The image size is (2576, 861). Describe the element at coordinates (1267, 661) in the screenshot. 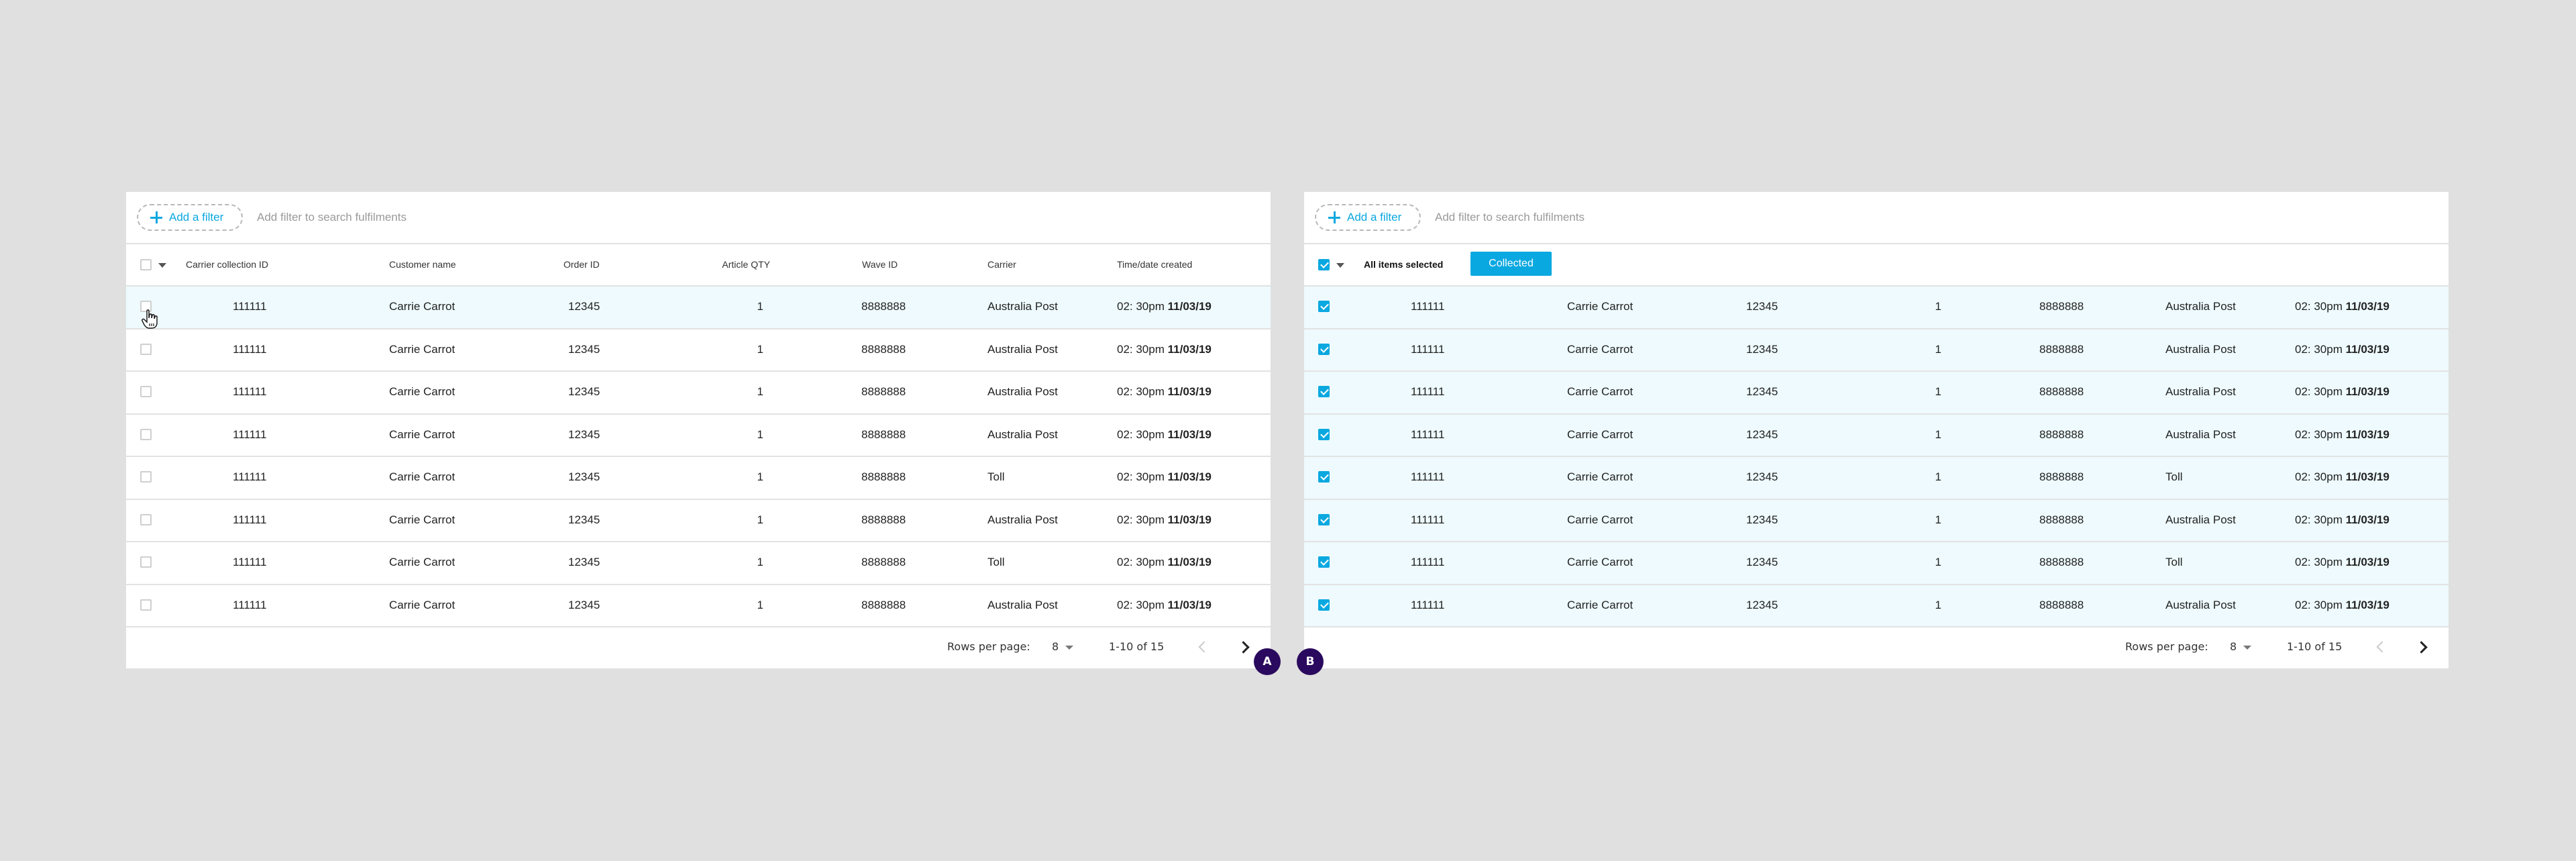

I see `annotation-badge-a: A` at that location.